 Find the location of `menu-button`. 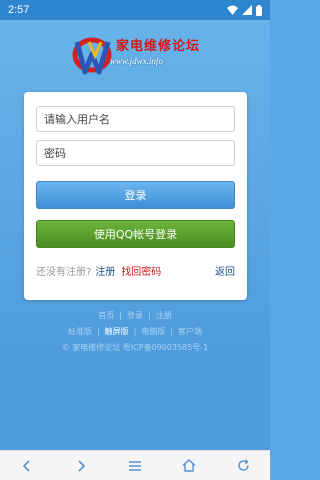

menu-button is located at coordinates (135, 466).